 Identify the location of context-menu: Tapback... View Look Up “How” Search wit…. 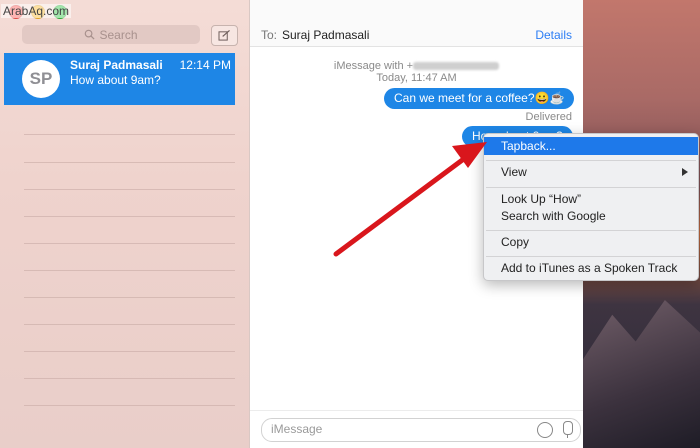
(591, 207).